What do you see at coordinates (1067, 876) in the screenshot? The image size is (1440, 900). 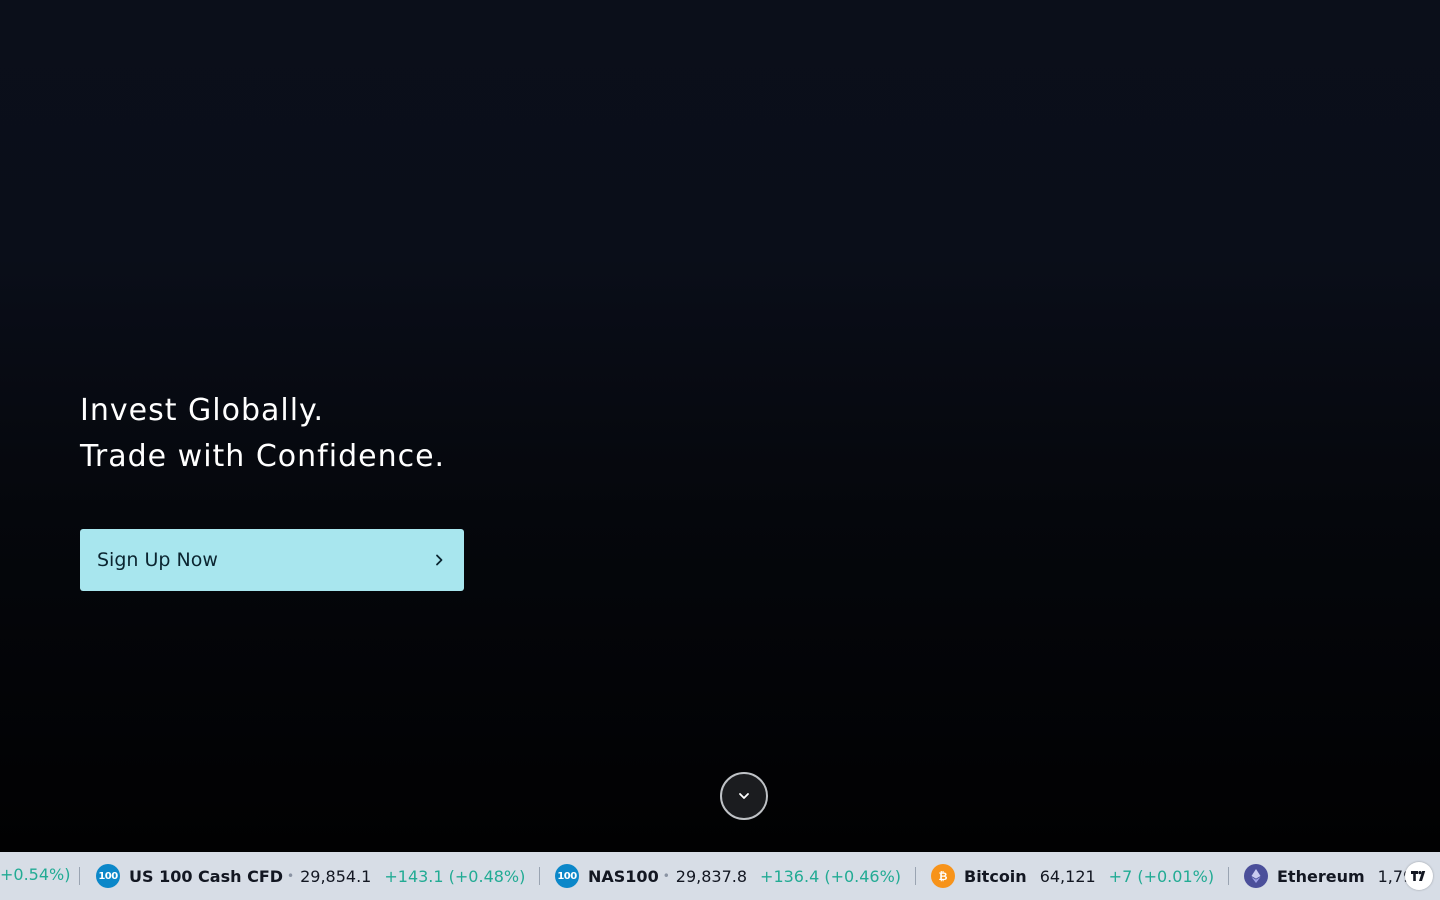 I see `ticker-price: 64,121` at bounding box center [1067, 876].